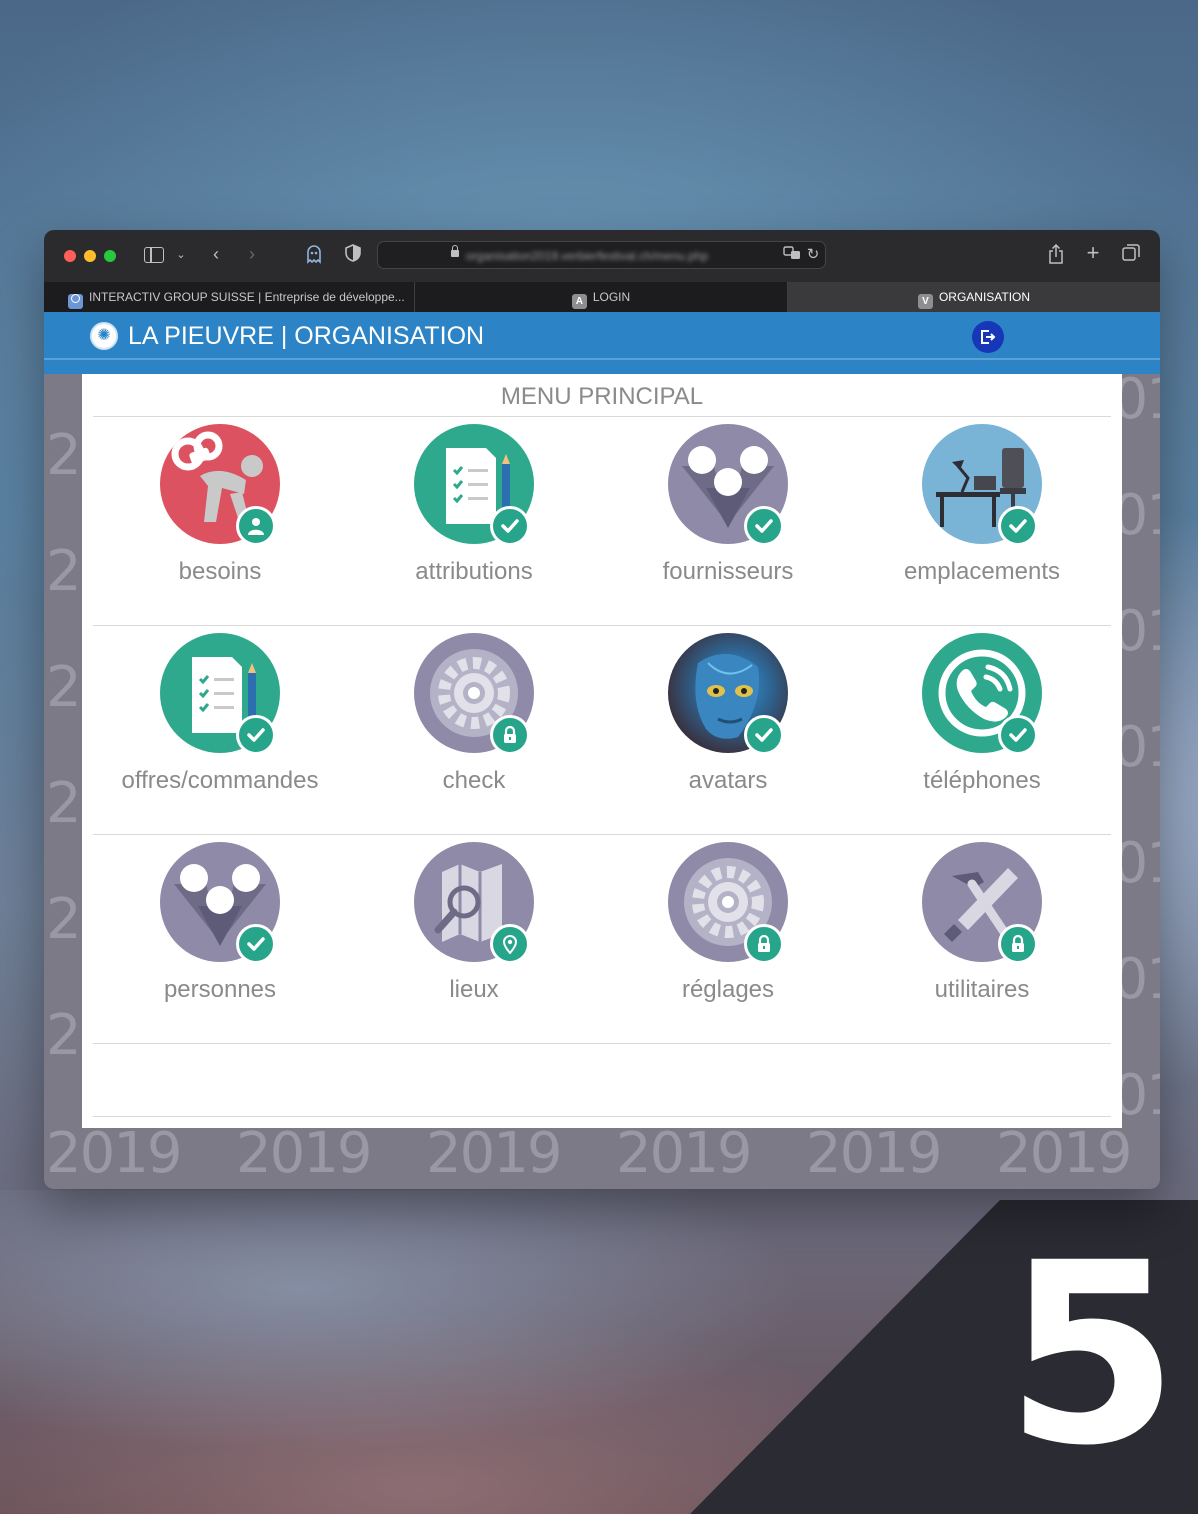 The width and height of the screenshot is (1198, 1514). Describe the element at coordinates (154, 255) in the screenshot. I see `sidebar-toggle-icon` at that location.